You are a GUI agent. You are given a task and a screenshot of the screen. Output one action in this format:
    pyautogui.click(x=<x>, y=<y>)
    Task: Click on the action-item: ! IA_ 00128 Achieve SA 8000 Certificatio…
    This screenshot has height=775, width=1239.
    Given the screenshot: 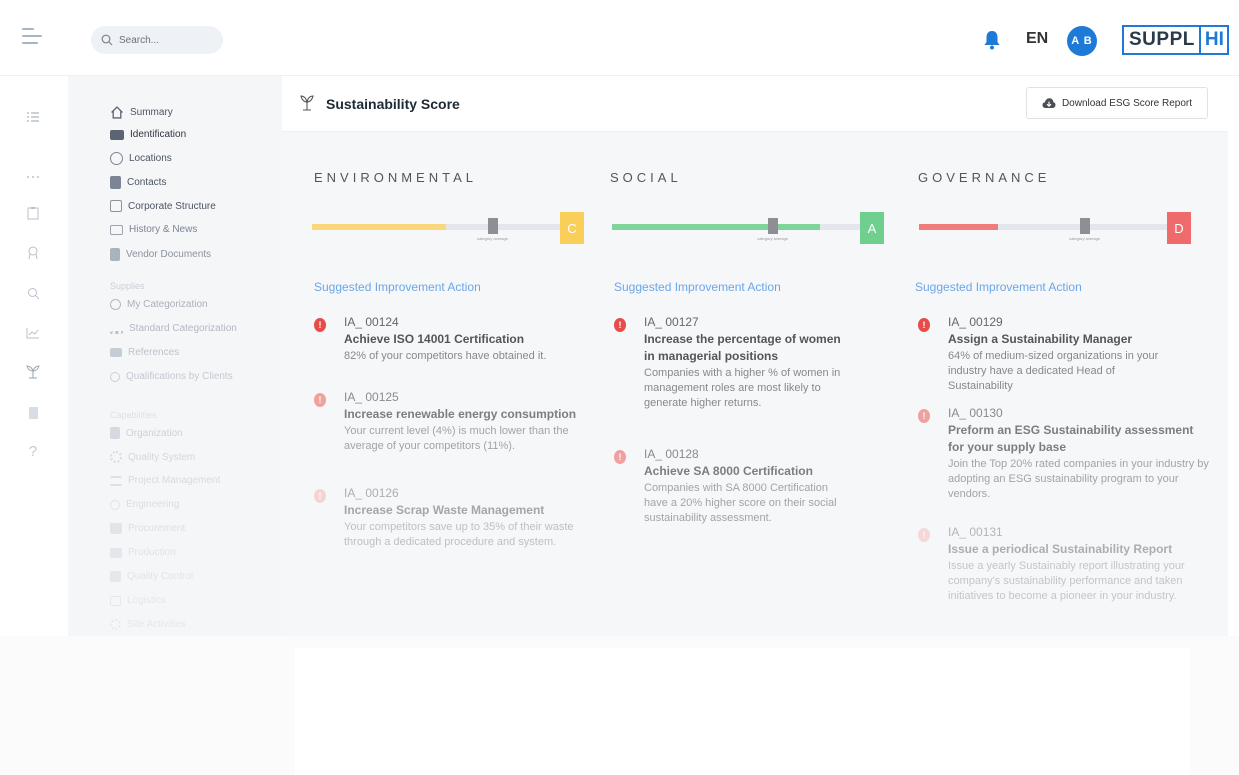 What is the action you would take?
    pyautogui.click(x=749, y=487)
    